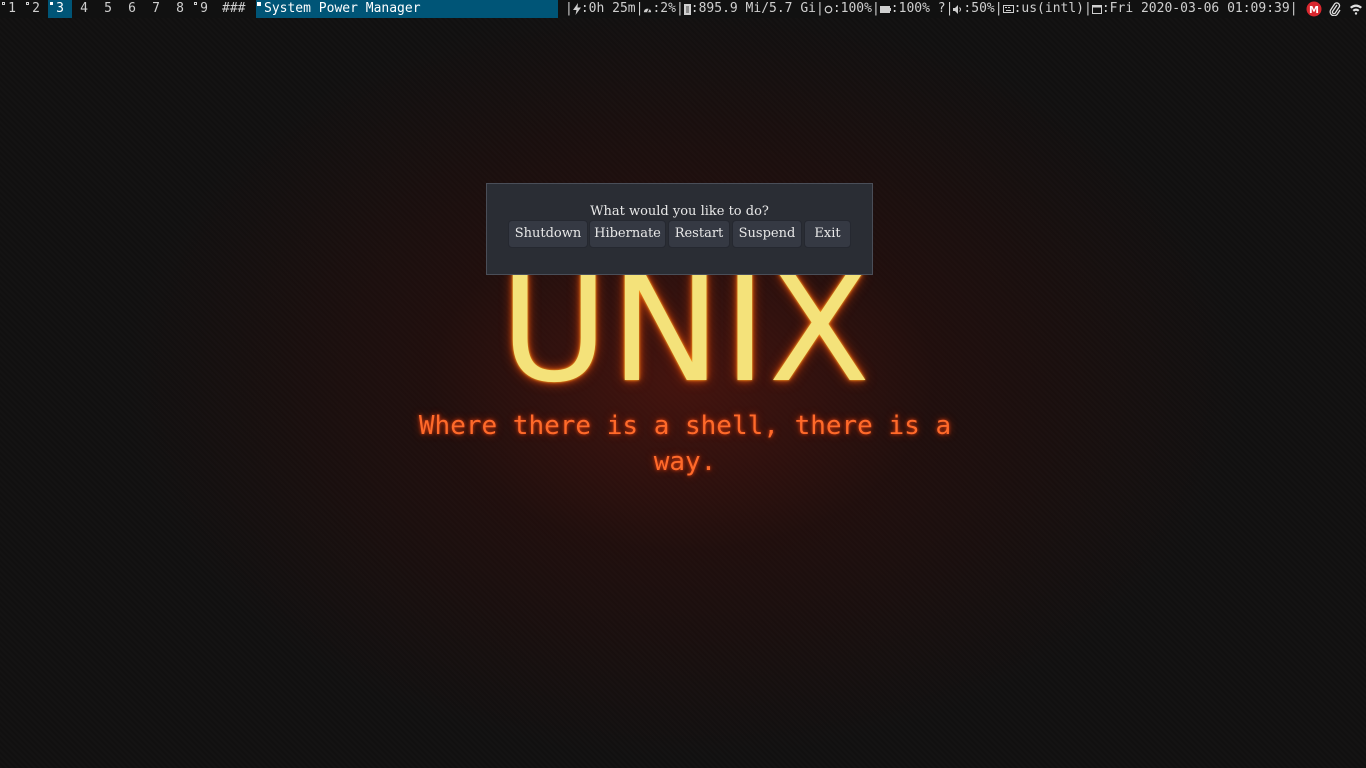 The width and height of the screenshot is (1366, 768). I want to click on workspace-9: 9, so click(204, 9).